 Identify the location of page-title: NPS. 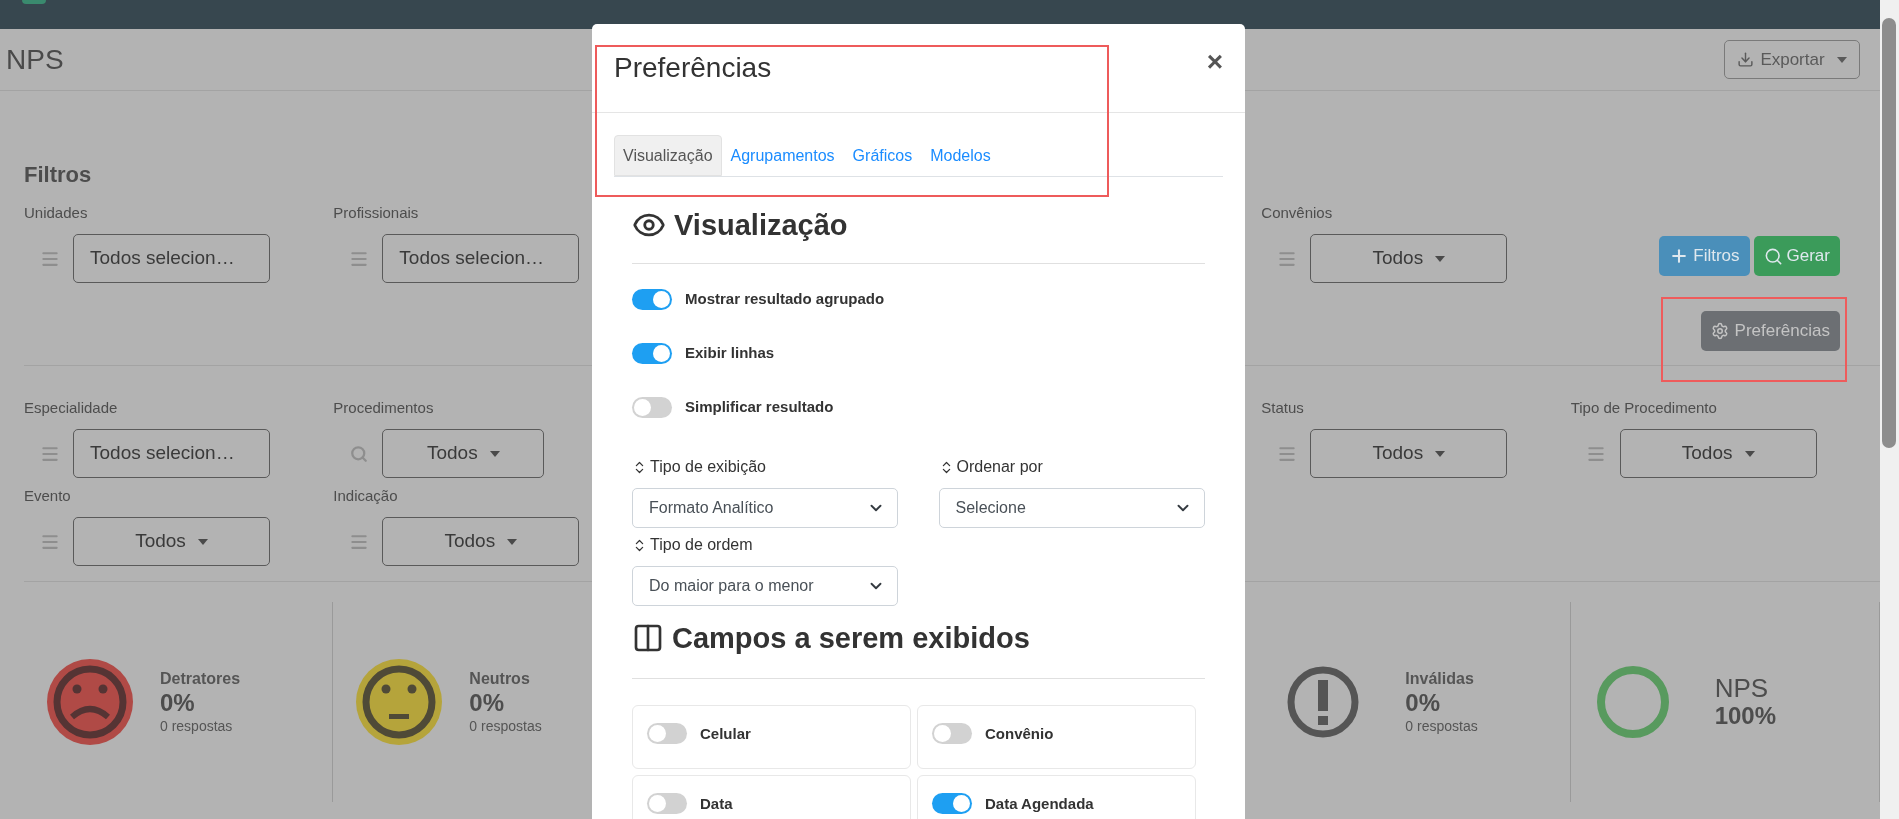
(35, 59).